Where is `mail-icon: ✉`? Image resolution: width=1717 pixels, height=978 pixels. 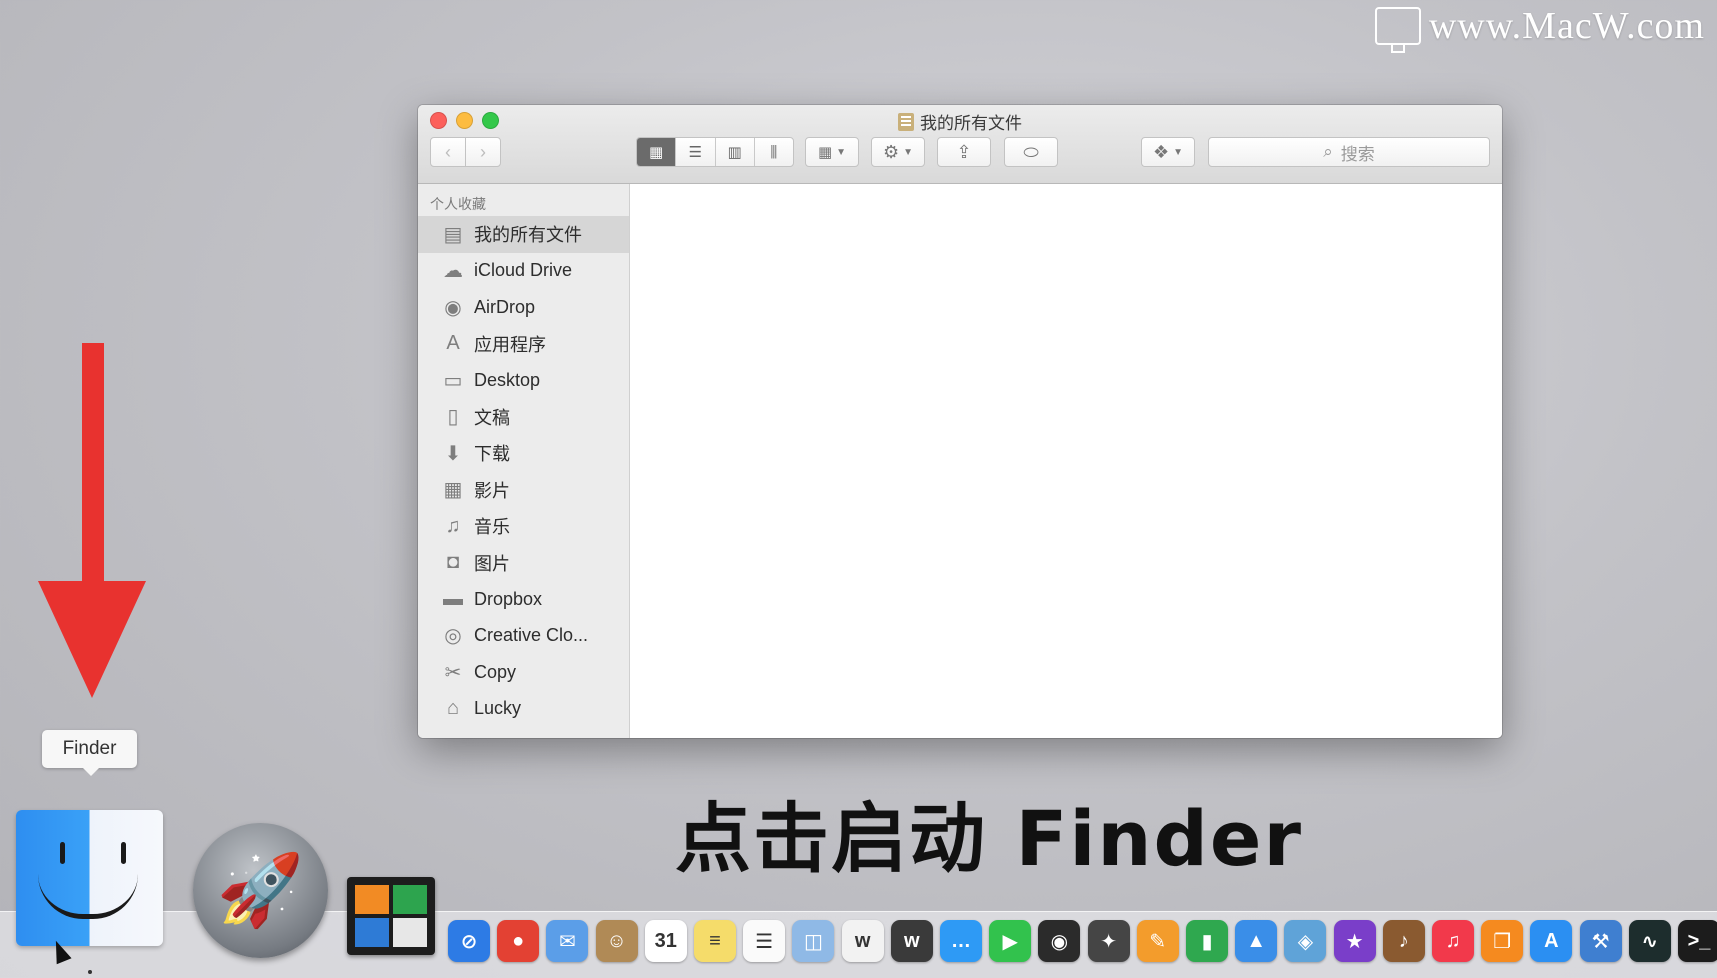 mail-icon: ✉ is located at coordinates (567, 941).